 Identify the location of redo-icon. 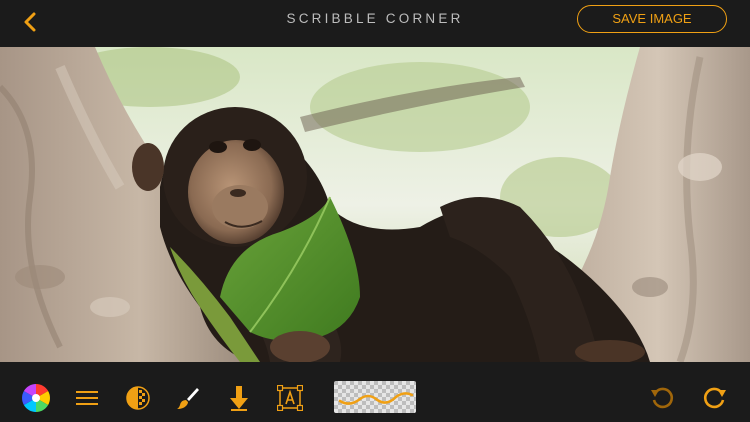
(714, 398).